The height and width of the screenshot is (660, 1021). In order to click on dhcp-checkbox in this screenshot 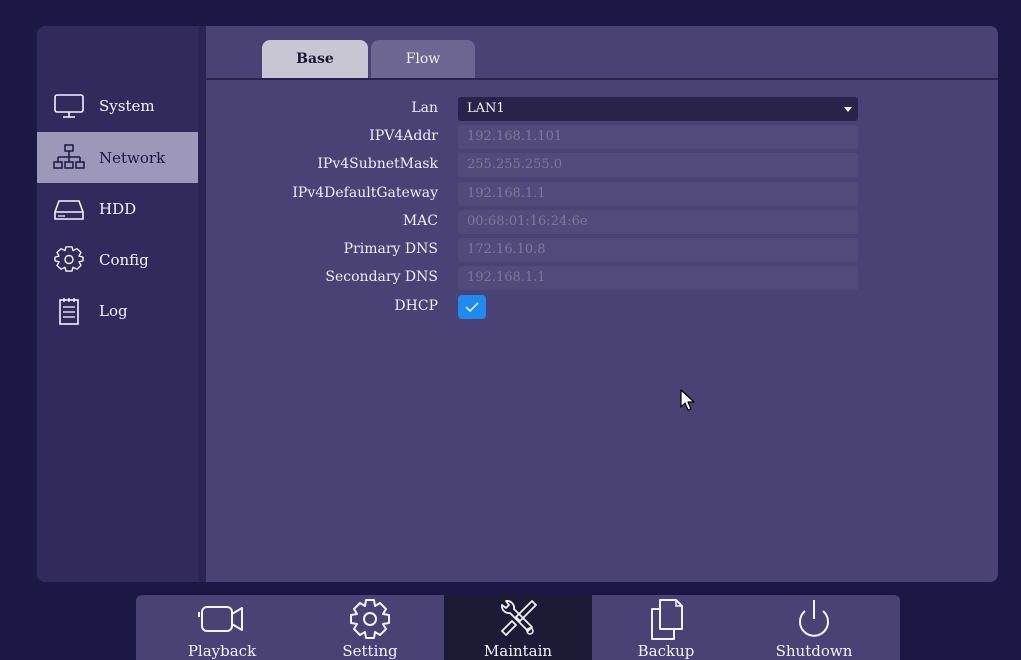, I will do `click(472, 307)`.